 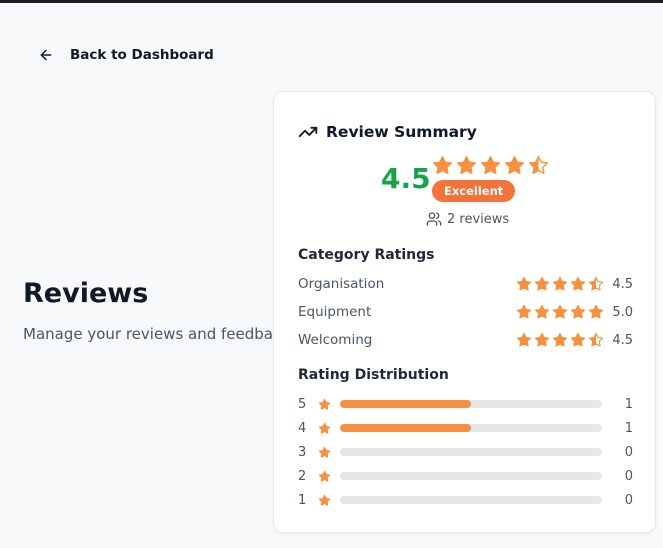 I want to click on distribution-row-3: 3 0, so click(x=465, y=452).